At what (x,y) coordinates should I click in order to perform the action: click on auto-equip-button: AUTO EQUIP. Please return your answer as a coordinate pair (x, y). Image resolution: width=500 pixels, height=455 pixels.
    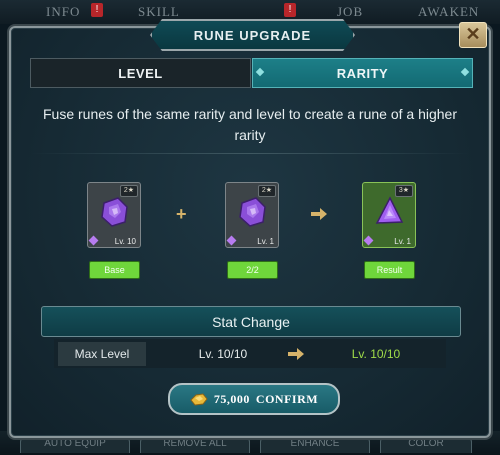
    Looking at the image, I should click on (75, 444).